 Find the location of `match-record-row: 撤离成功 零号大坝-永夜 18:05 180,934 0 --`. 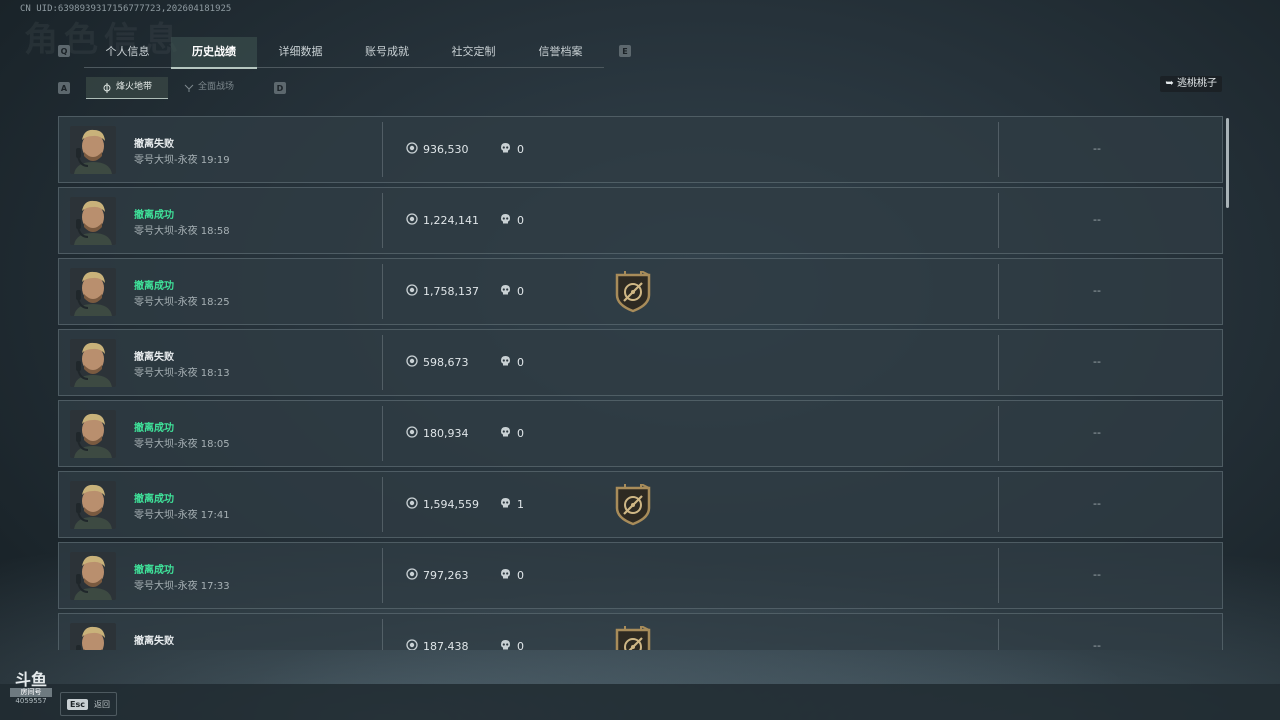

match-record-row: 撤离成功 零号大坝-永夜 18:05 180,934 0 -- is located at coordinates (640, 433).